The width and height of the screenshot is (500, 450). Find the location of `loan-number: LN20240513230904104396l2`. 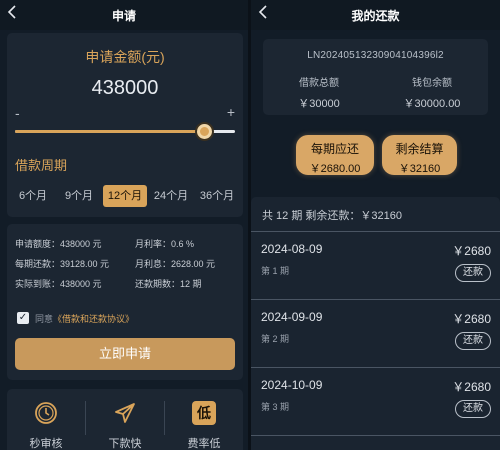

loan-number: LN20240513230904104396l2 is located at coordinates (375, 55).